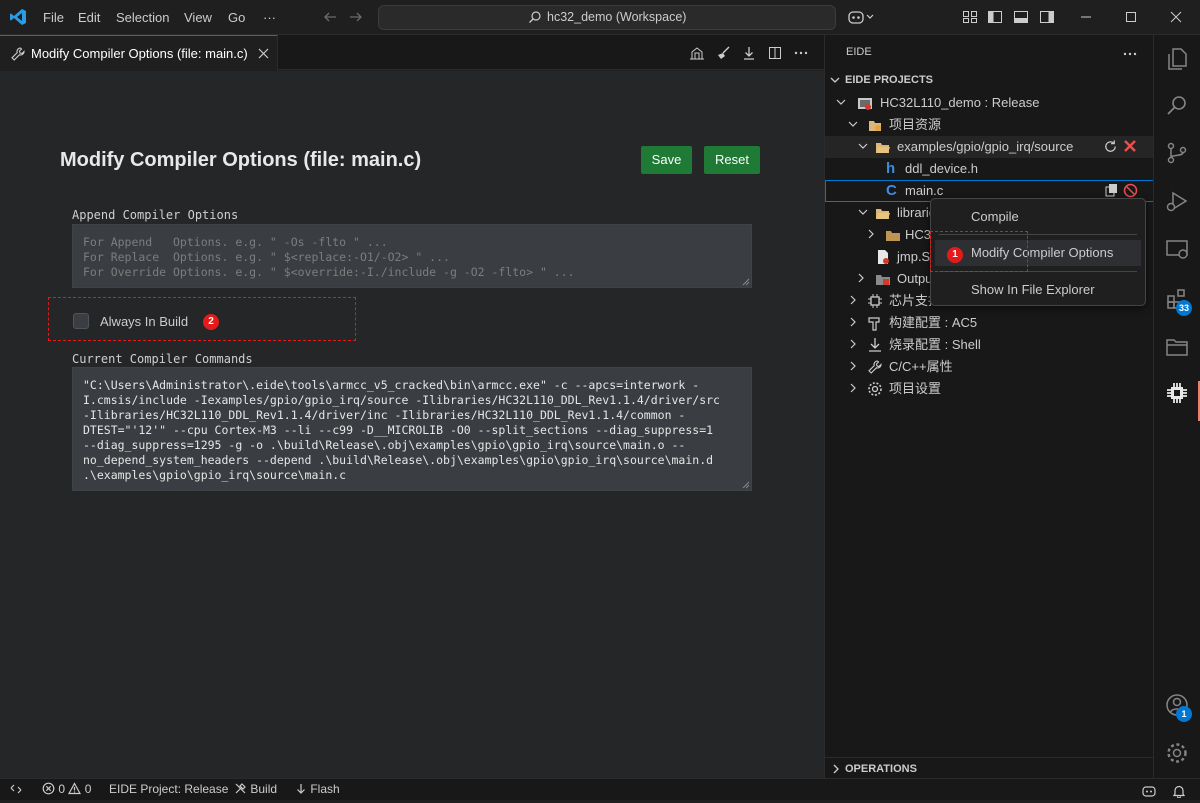 This screenshot has height=803, width=1200. Describe the element at coordinates (985, 146) in the screenshot. I see `source-folder-label: examples/gpio/gpio_irq/source` at that location.